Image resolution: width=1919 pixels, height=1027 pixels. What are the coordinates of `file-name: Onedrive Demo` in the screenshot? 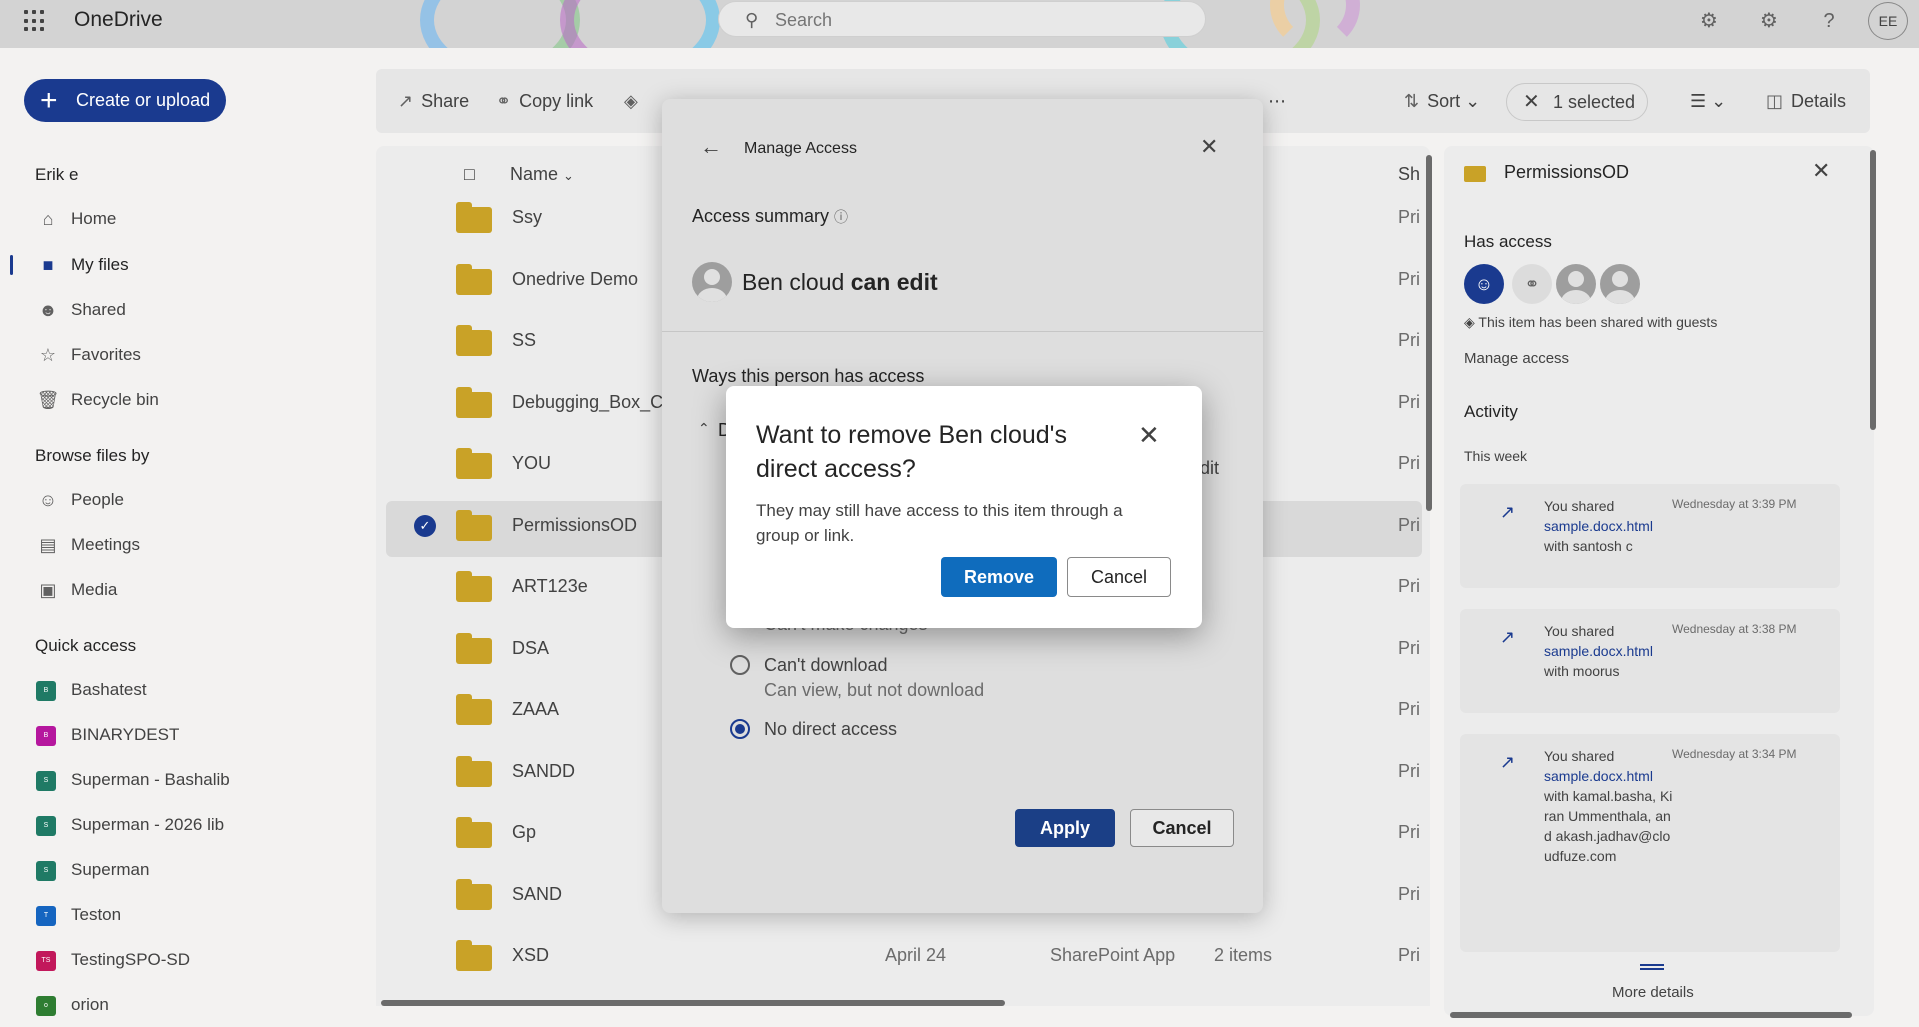 It's located at (575, 279).